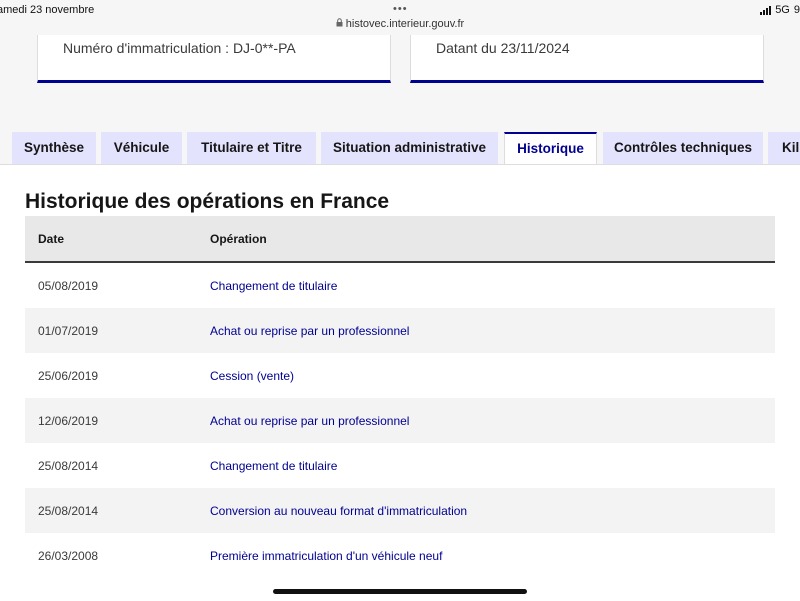  What do you see at coordinates (179, 48) in the screenshot?
I see `registration-number: Numéro d'immatriculation : DJ-0**-PA` at bounding box center [179, 48].